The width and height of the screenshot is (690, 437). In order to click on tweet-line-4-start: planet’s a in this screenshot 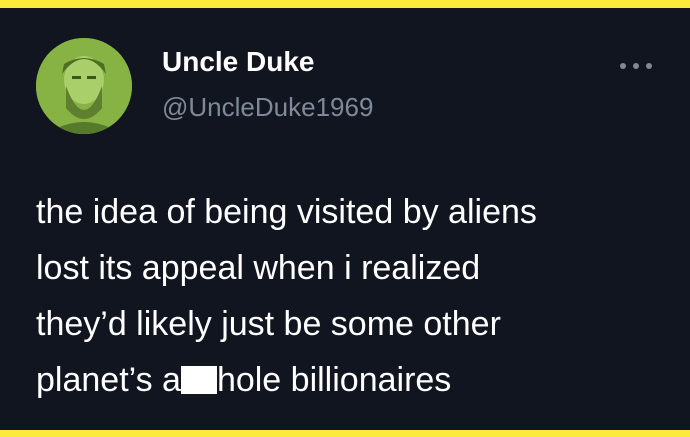, I will do `click(108, 380)`.